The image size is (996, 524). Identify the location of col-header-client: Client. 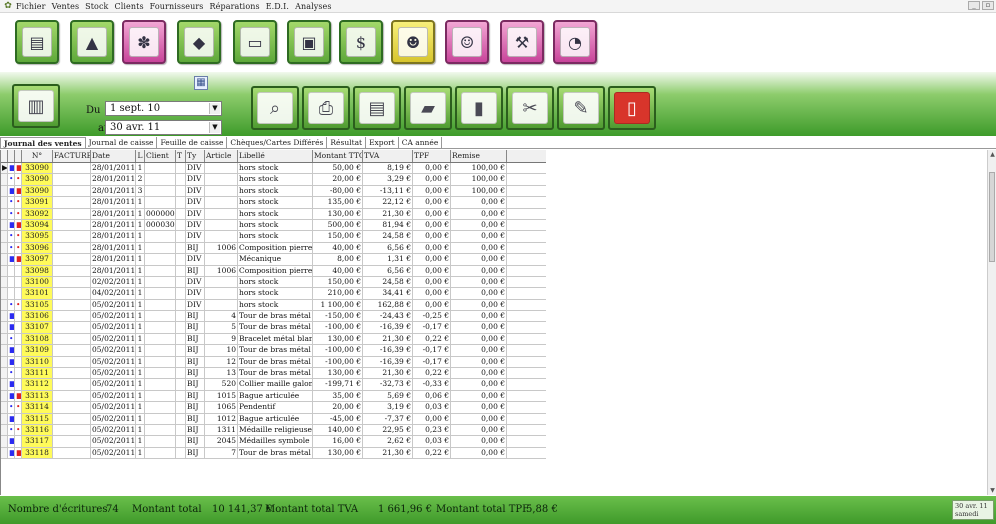
(160, 156).